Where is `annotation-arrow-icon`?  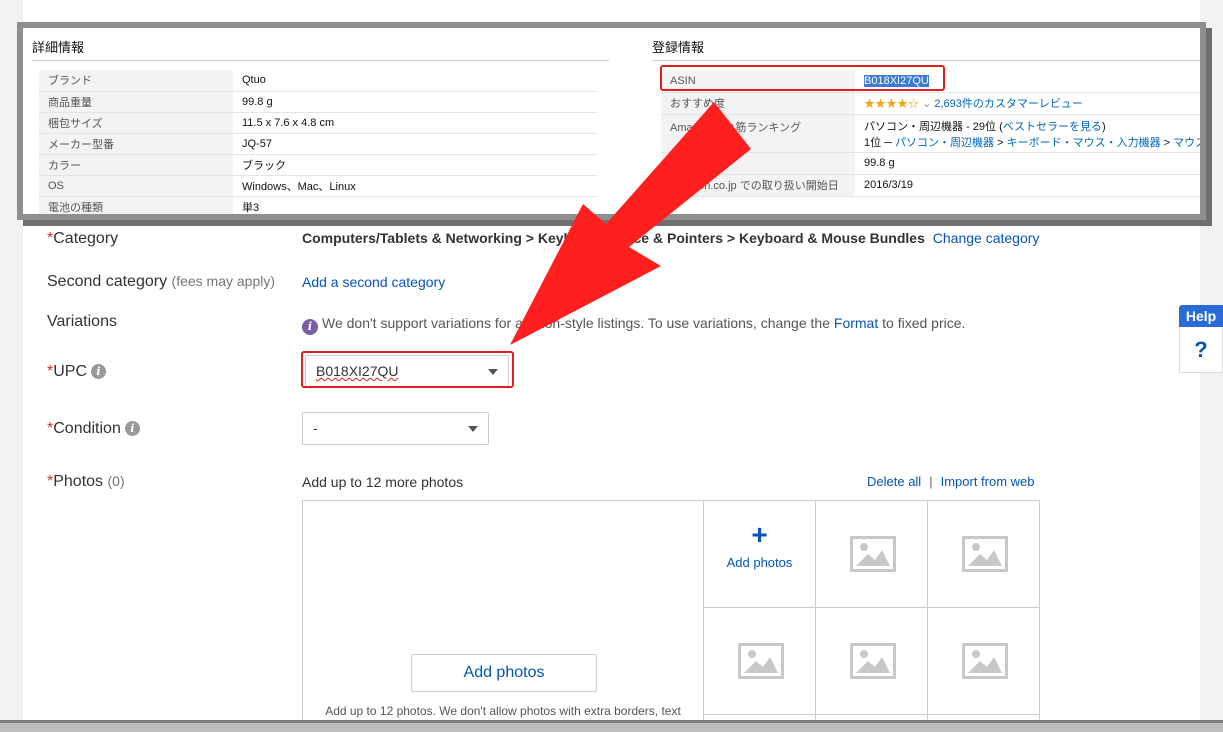
annotation-arrow-icon is located at coordinates (630, 223).